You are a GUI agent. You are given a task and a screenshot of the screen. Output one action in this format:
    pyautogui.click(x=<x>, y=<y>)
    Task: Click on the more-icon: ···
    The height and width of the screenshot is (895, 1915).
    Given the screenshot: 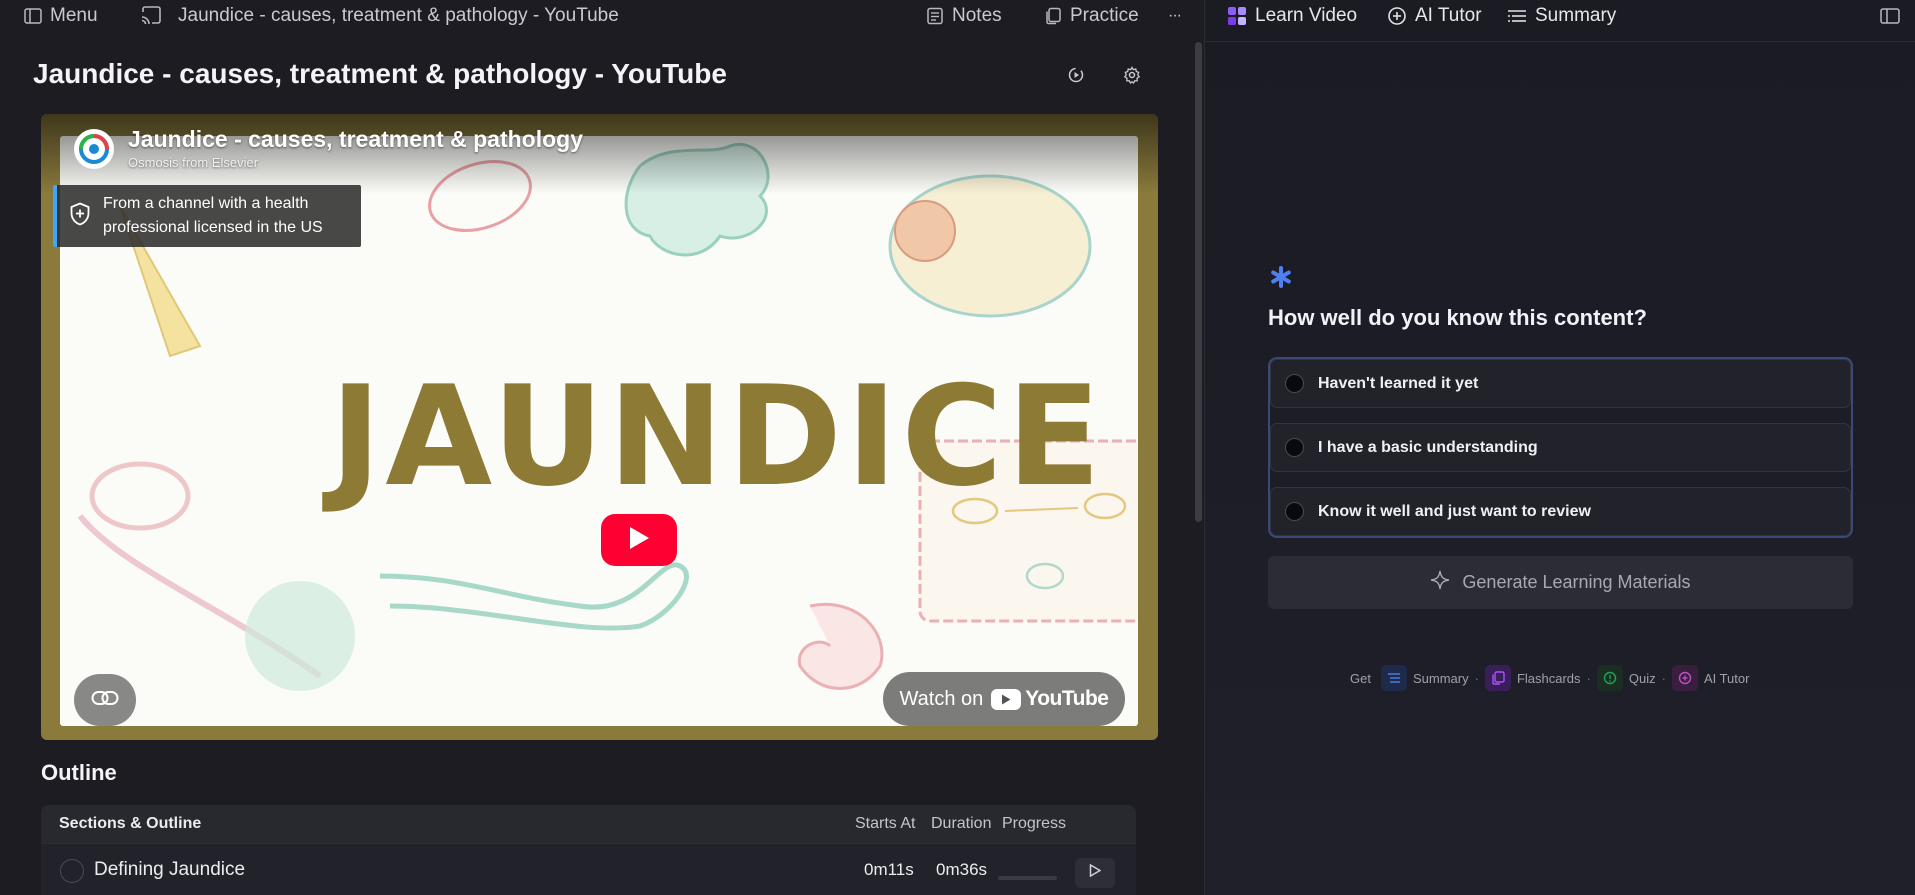 What is the action you would take?
    pyautogui.click(x=1175, y=15)
    